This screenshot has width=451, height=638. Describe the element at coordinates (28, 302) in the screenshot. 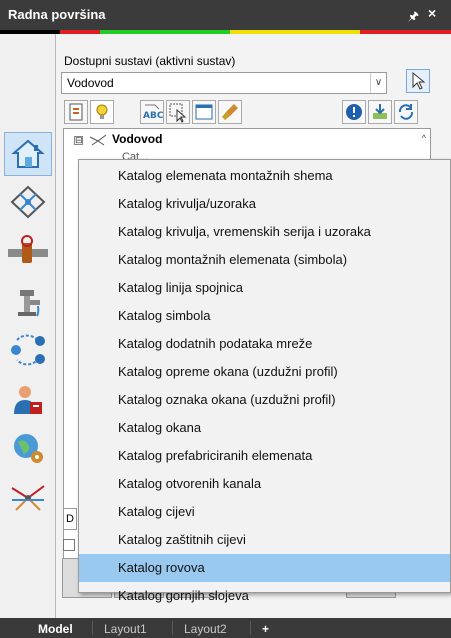

I see `hydrant-tap-icon` at that location.